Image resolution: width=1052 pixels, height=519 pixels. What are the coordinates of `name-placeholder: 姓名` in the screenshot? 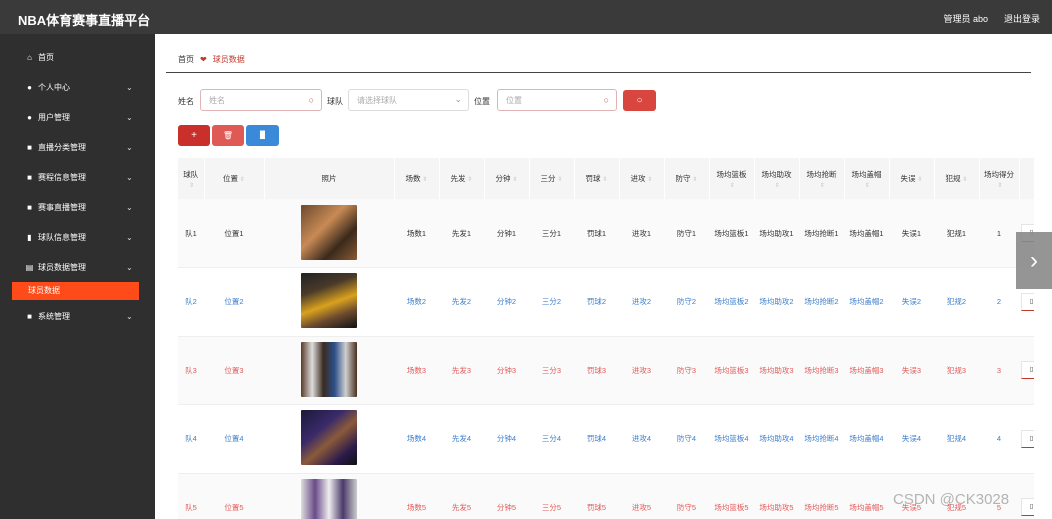 It's located at (217, 100).